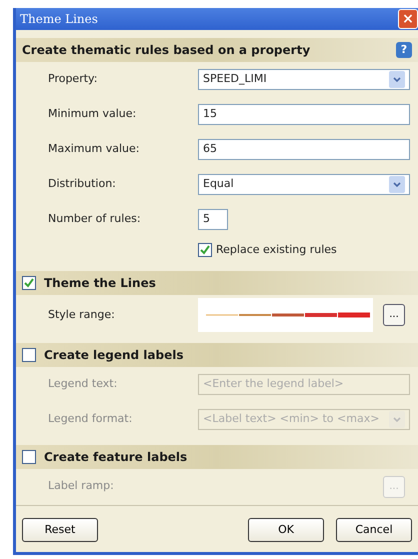  I want to click on field-label: Legend text:, so click(83, 384).